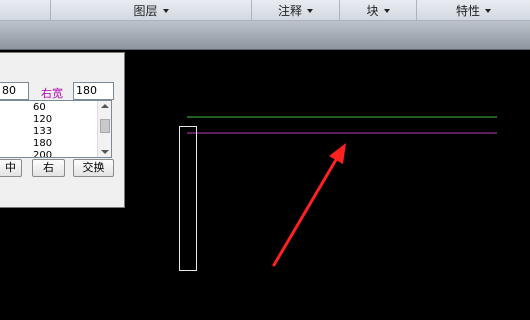 Image resolution: width=530 pixels, height=320 pixels. Describe the element at coordinates (48, 168) in the screenshot. I see `right-button: 右` at that location.